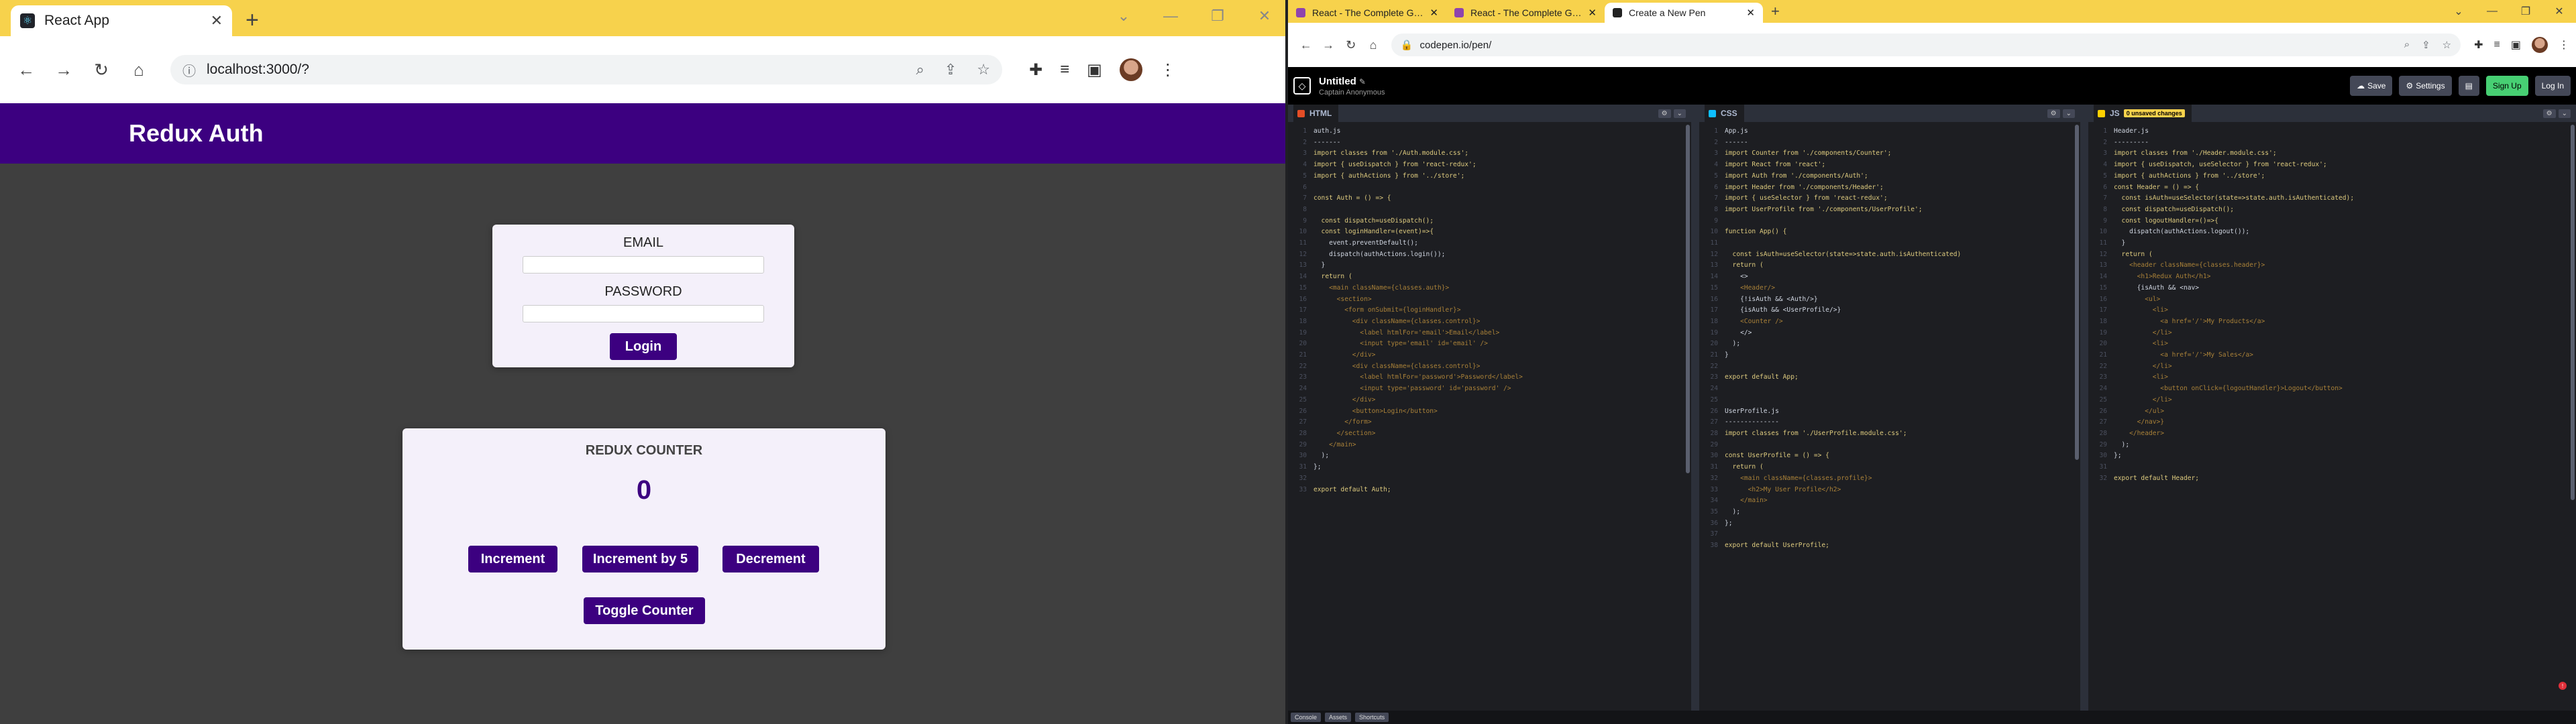  Describe the element at coordinates (1714, 232) in the screenshot. I see `line-number: 10` at that location.